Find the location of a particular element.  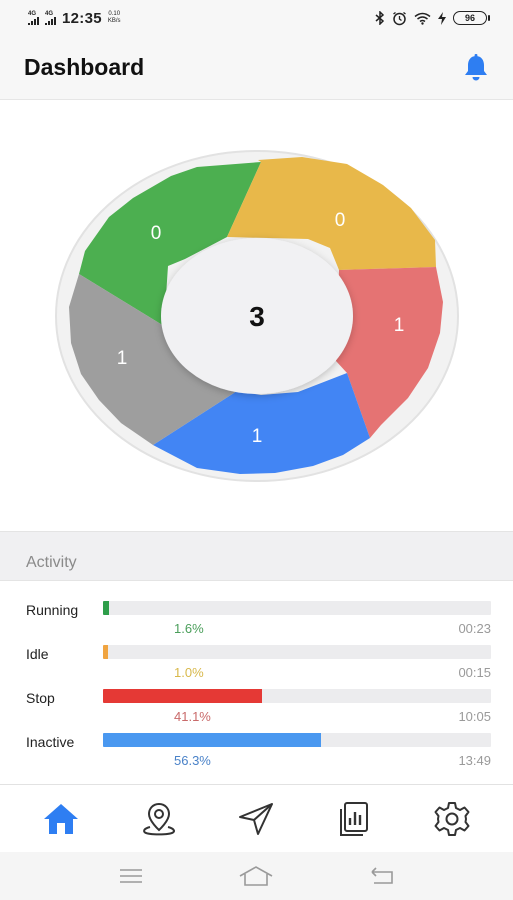

activity-row-label: Running is located at coordinates (52, 610).